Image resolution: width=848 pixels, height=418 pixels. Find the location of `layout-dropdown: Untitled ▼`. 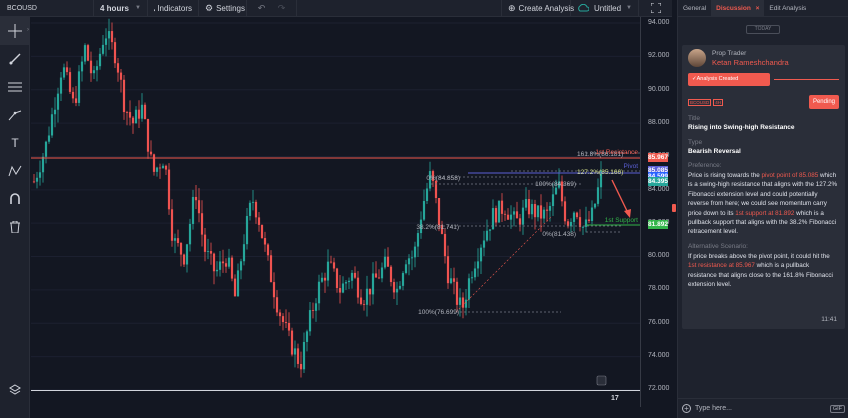

layout-dropdown: Untitled ▼ is located at coordinates (605, 8).